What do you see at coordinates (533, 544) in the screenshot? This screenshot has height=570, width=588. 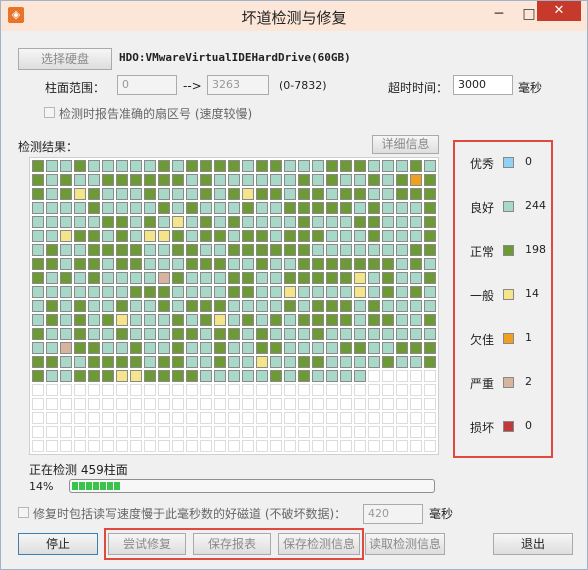 I see `exit-button: 退出` at bounding box center [533, 544].